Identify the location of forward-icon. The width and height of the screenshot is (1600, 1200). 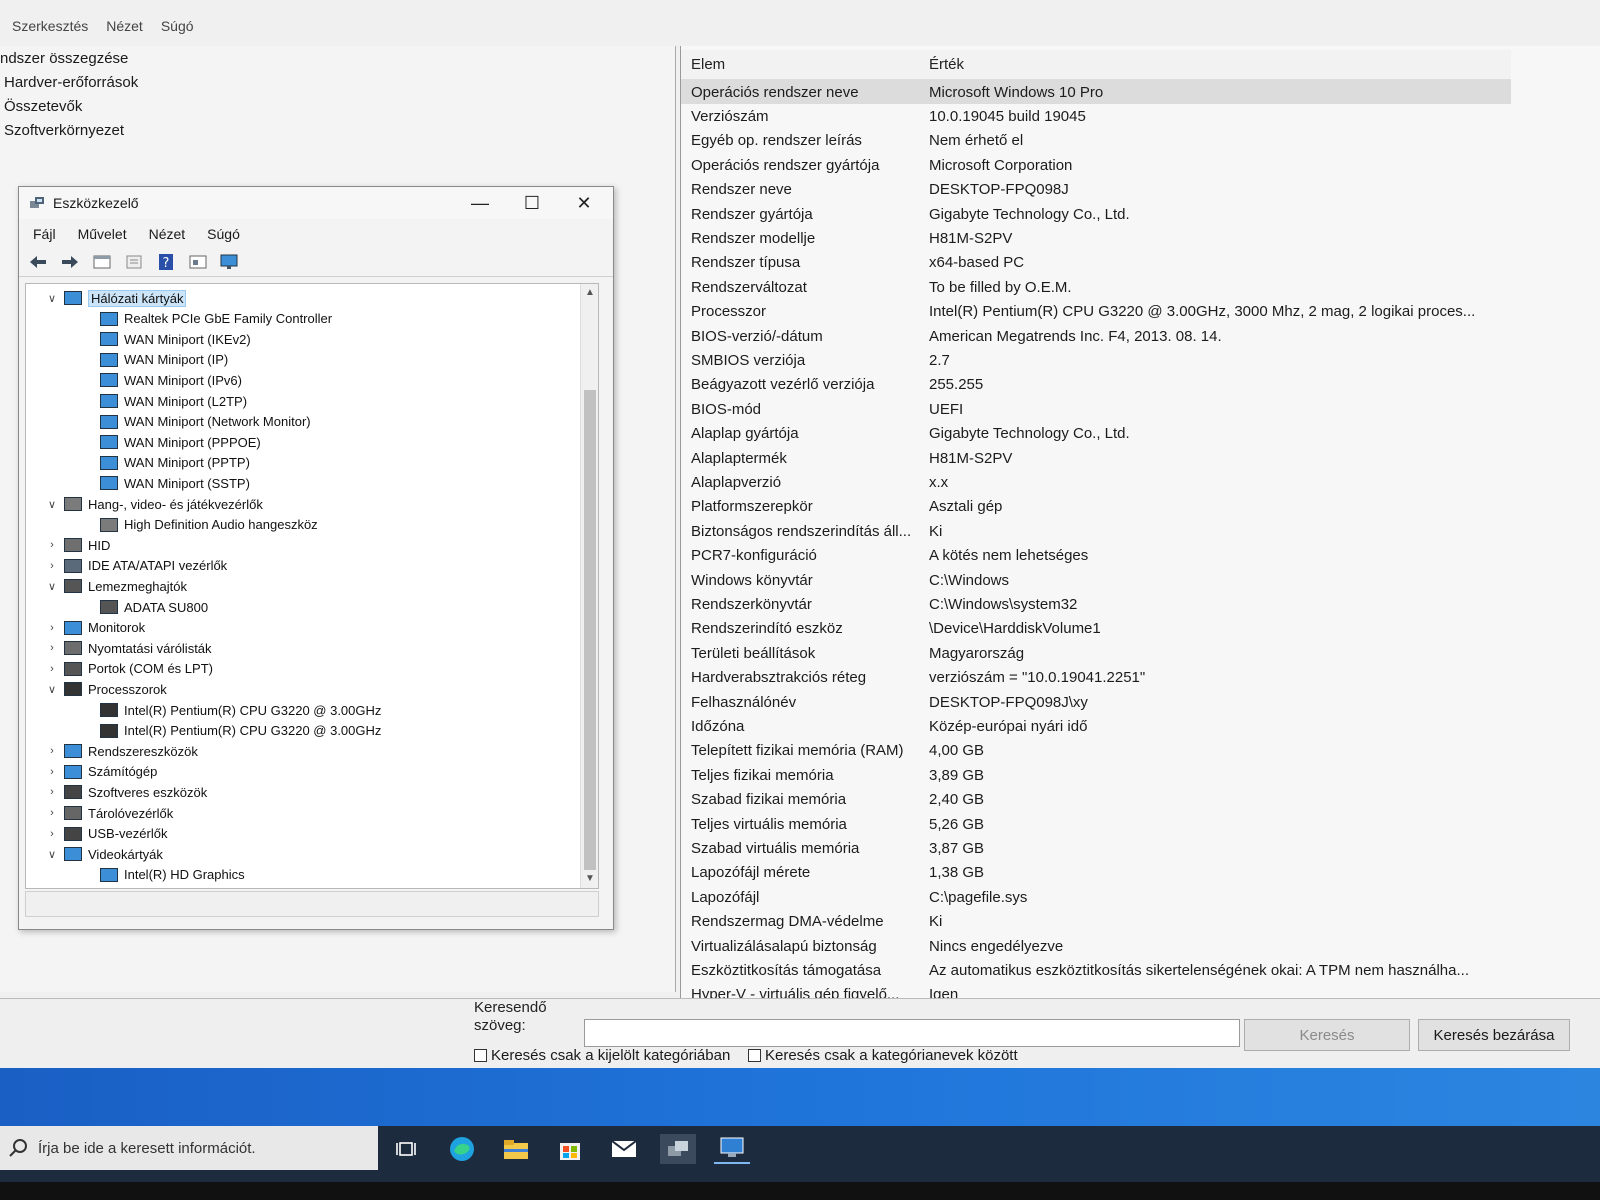
(70, 262).